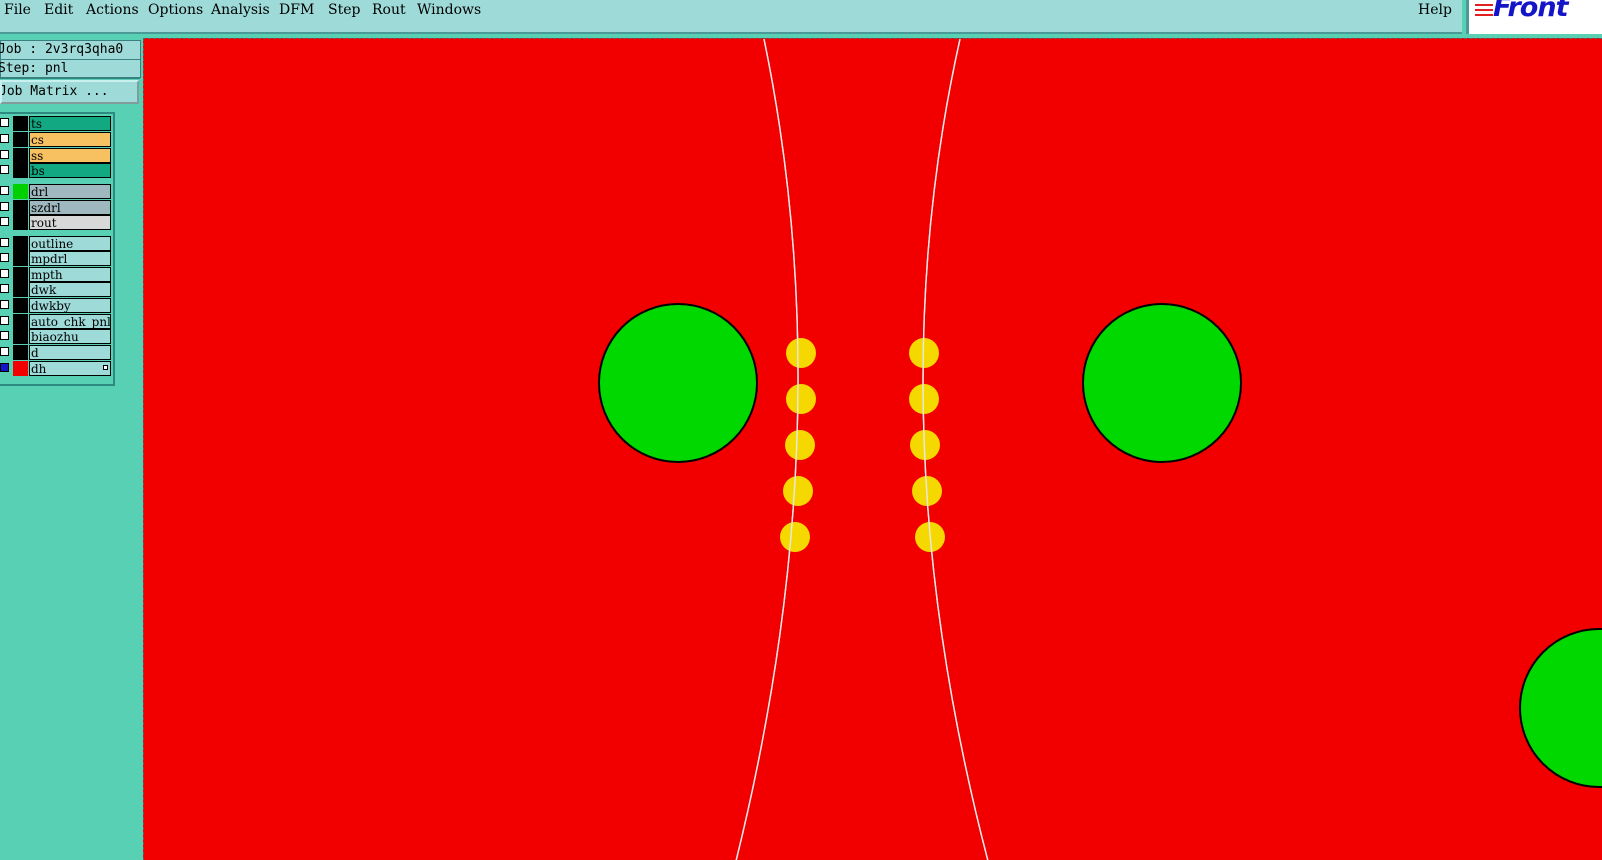 This screenshot has width=1602, height=860. I want to click on layer-name: cs, so click(70, 139).